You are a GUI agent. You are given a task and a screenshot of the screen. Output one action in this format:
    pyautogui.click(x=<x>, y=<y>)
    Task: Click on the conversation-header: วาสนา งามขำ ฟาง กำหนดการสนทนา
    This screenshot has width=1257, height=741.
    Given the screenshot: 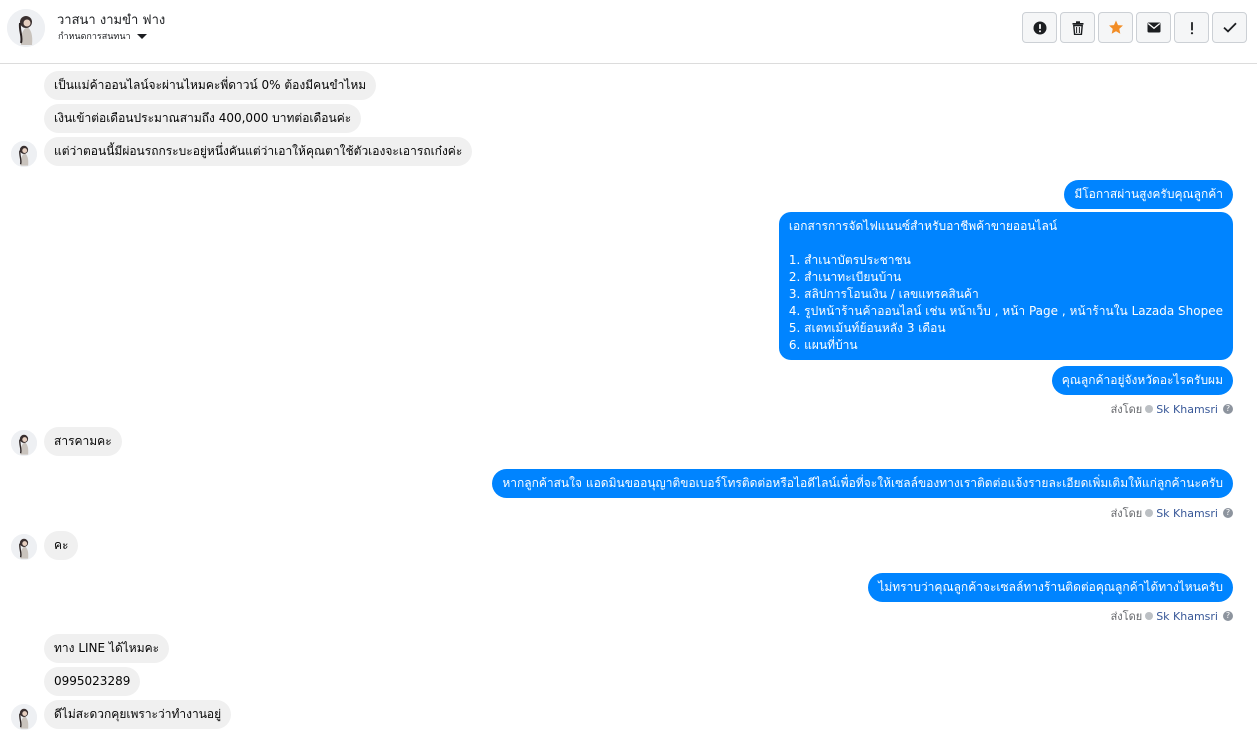 What is the action you would take?
    pyautogui.click(x=628, y=32)
    